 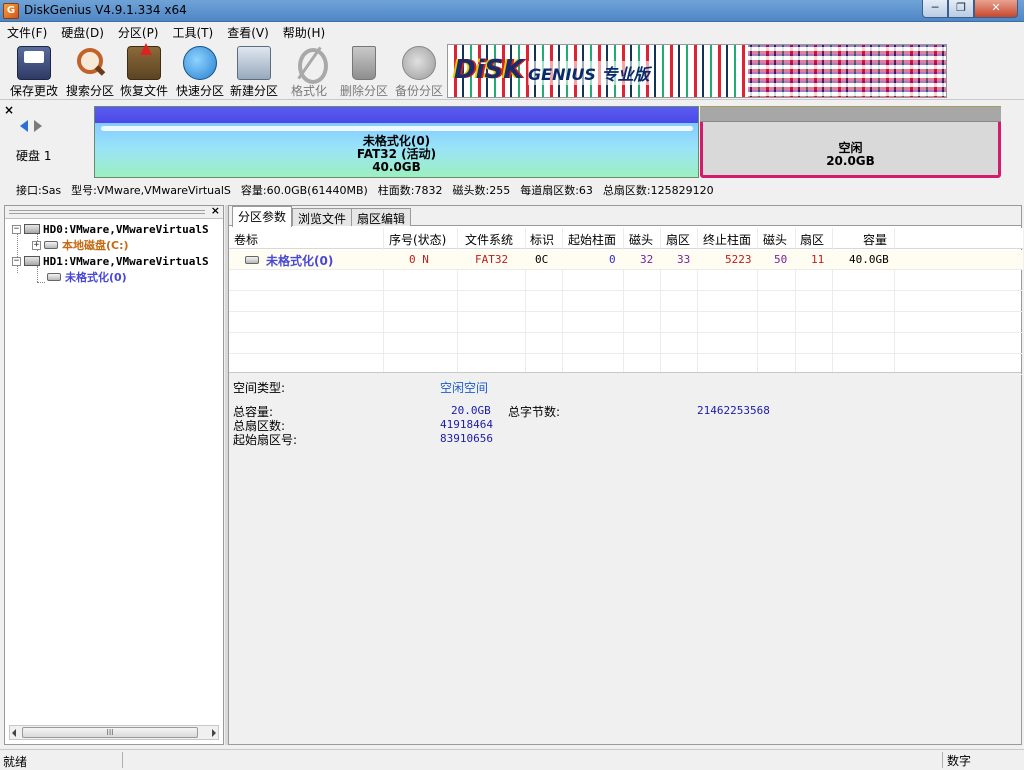 I want to click on col-index: 序号(状态), so click(x=418, y=240).